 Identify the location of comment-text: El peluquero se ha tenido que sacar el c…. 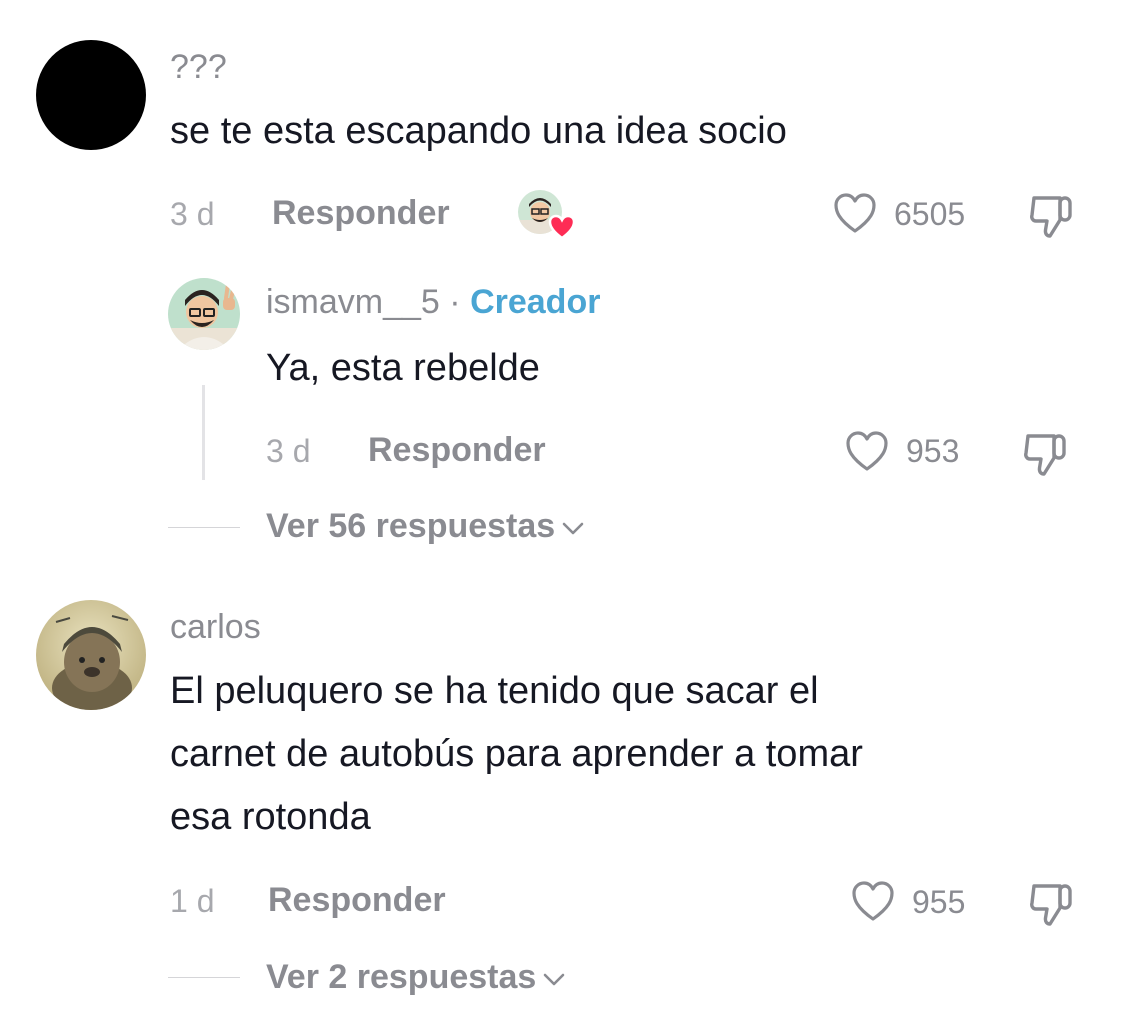
(516, 754).